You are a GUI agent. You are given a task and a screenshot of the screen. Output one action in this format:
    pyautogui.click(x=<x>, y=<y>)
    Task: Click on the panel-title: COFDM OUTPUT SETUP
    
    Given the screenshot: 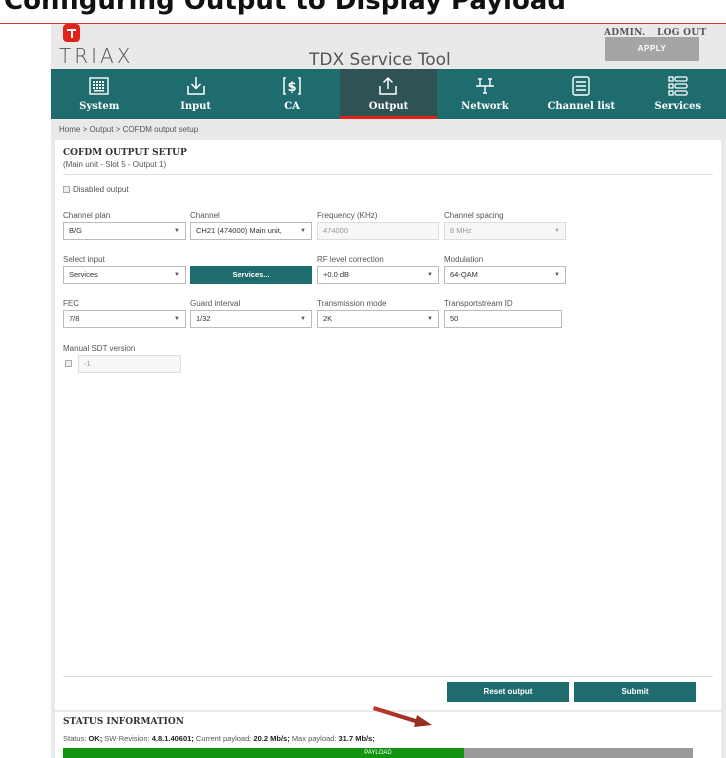 What is the action you would take?
    pyautogui.click(x=125, y=153)
    